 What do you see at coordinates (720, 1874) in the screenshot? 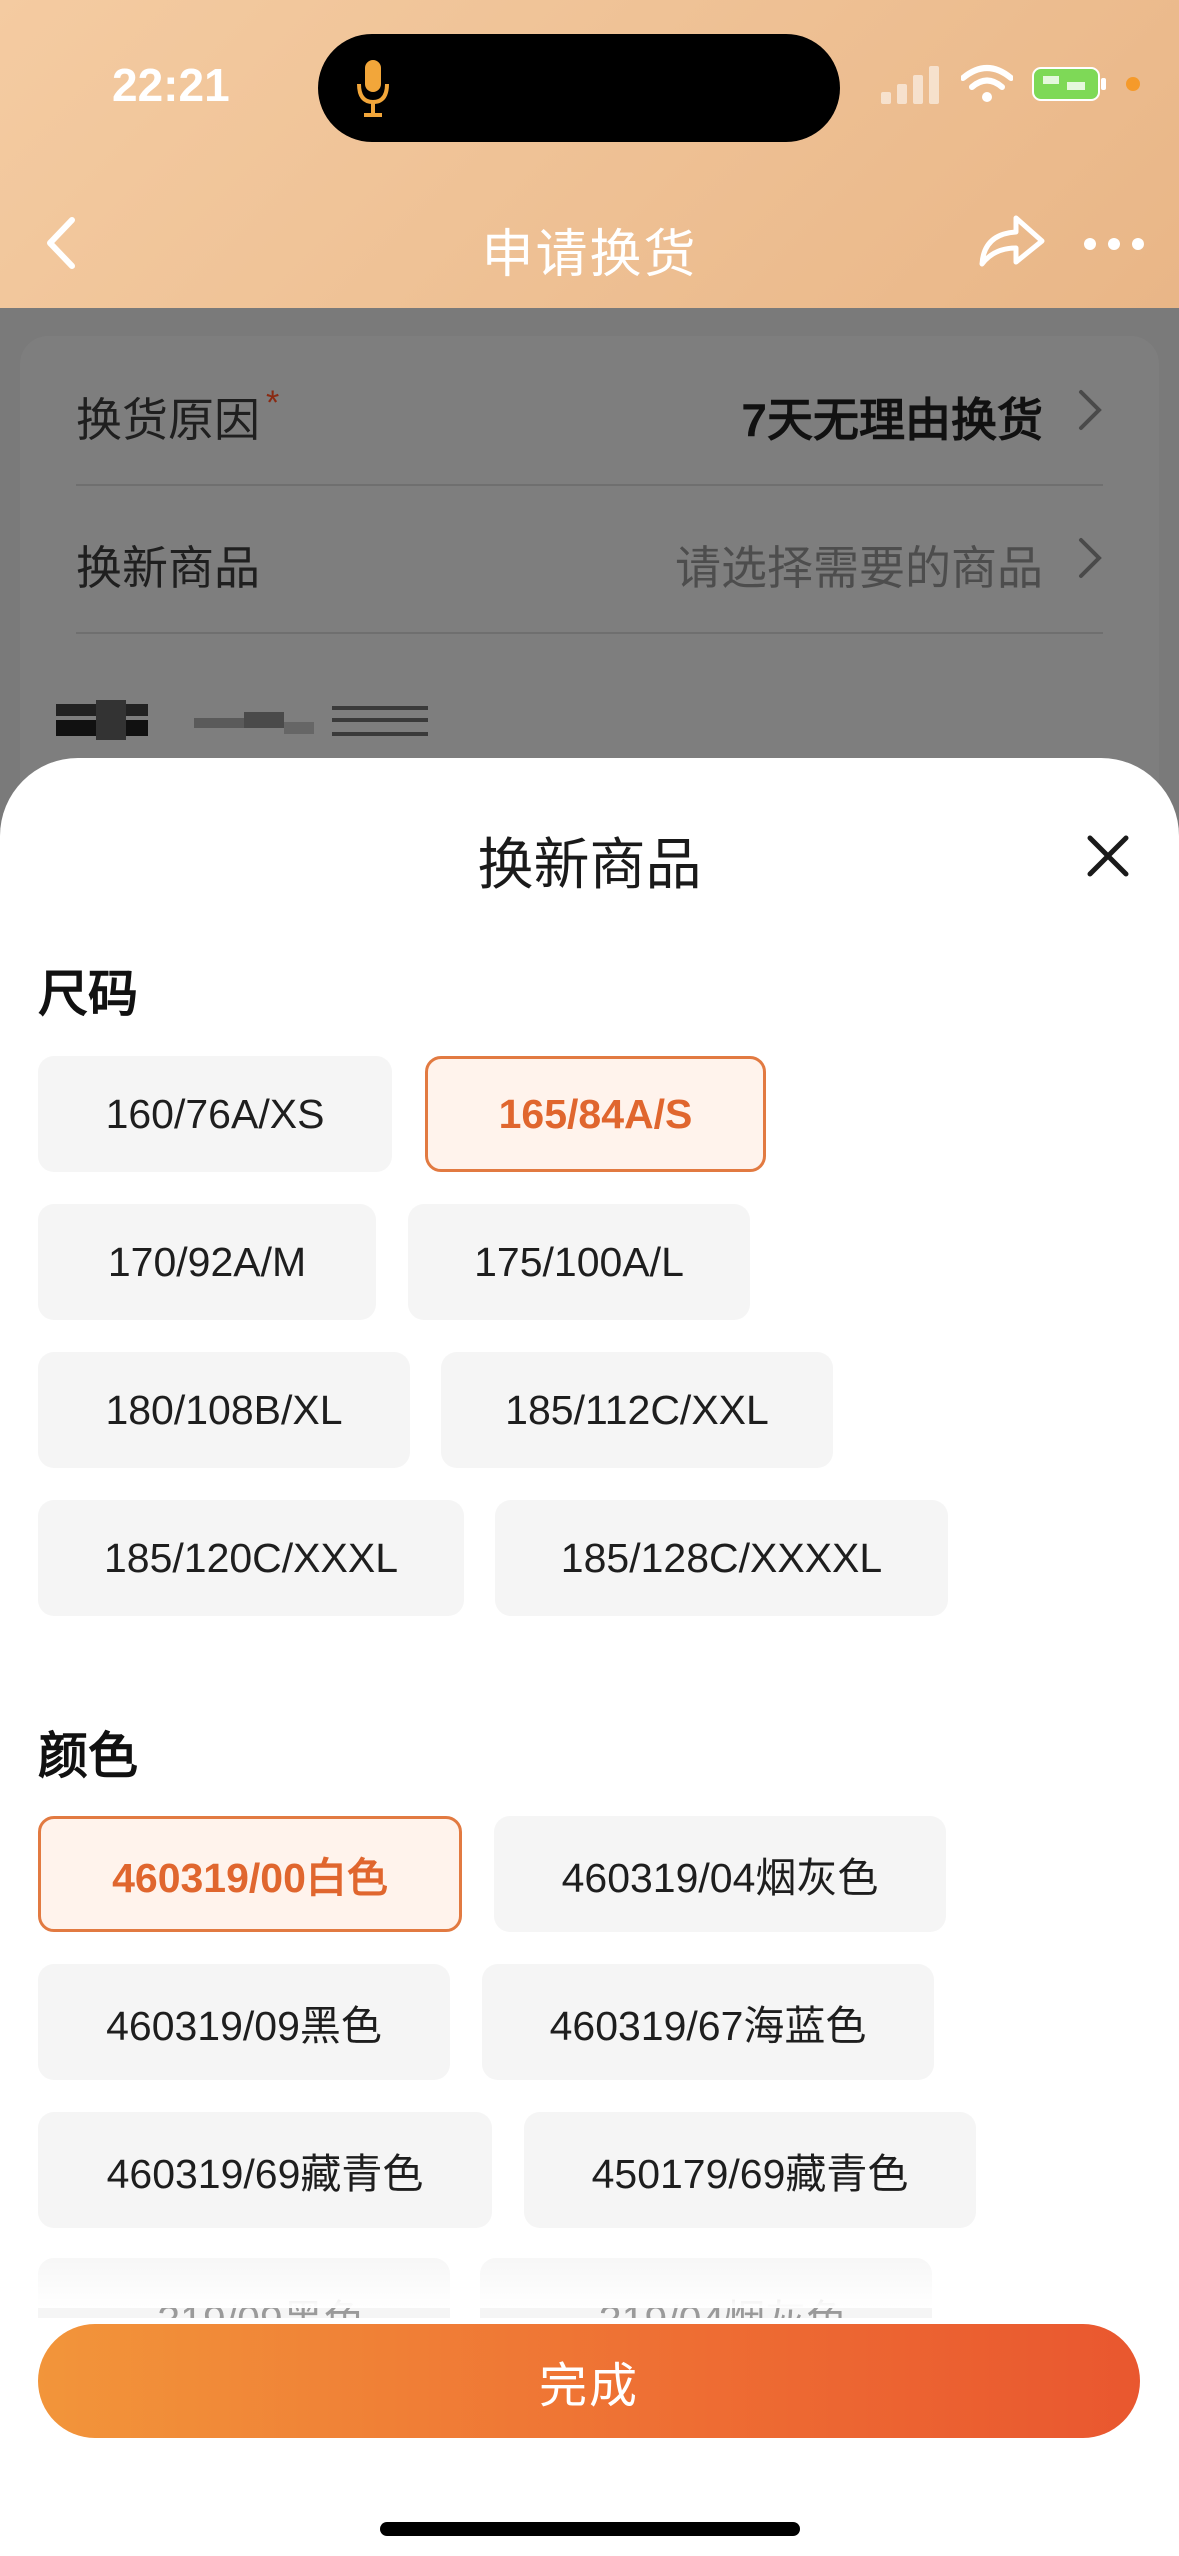
I see `color-option: 460319/04烟灰色` at bounding box center [720, 1874].